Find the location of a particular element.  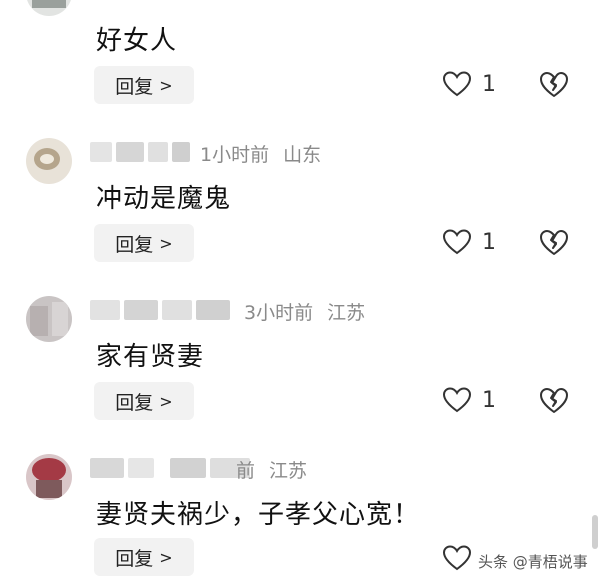

comment-text: 妻贤夫祸少，子孝父心宽！ is located at coordinates (258, 515).